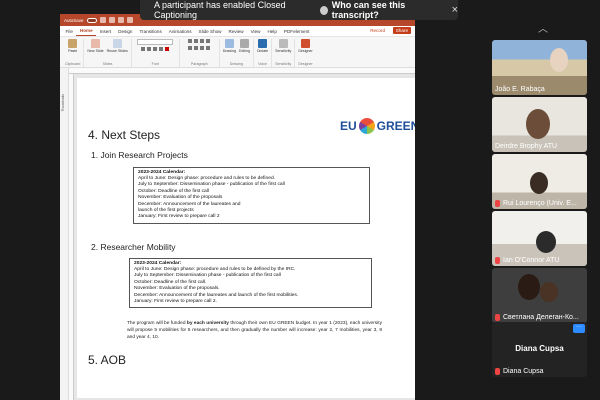  What do you see at coordinates (202, 48) in the screenshot?
I see `align-right-icon` at bounding box center [202, 48].